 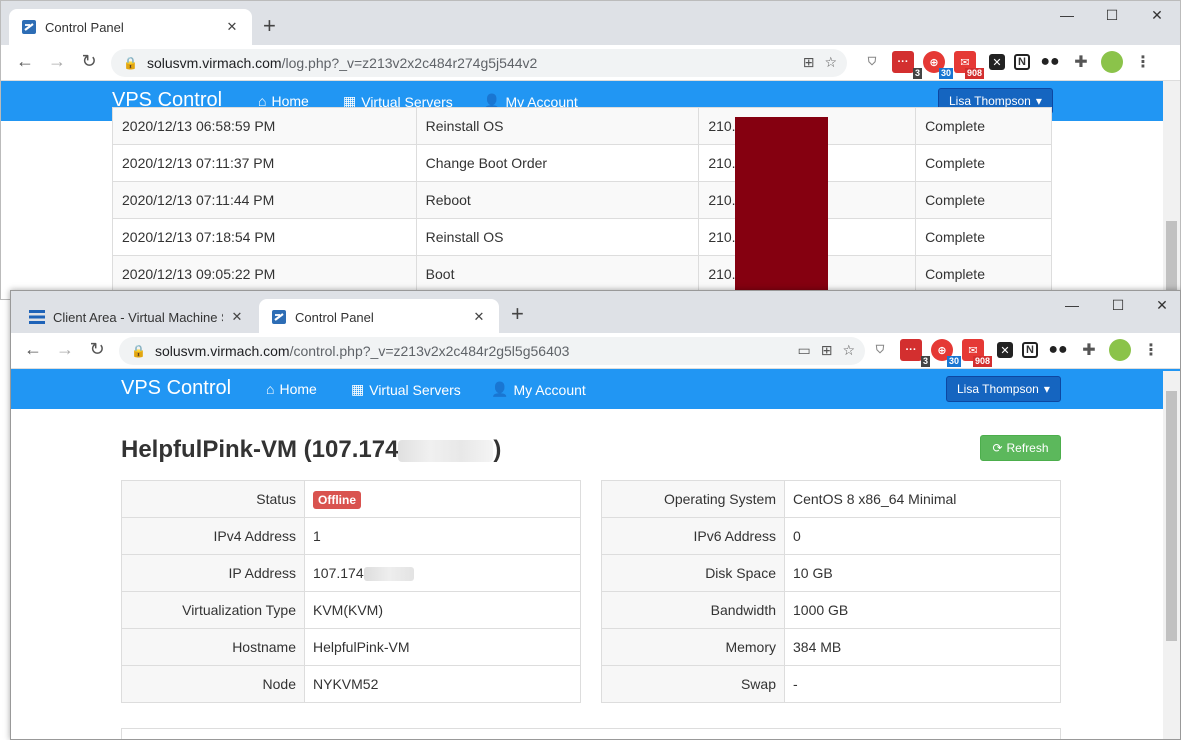 What do you see at coordinates (803, 350) in the screenshot?
I see `cast-icon: ▭` at bounding box center [803, 350].